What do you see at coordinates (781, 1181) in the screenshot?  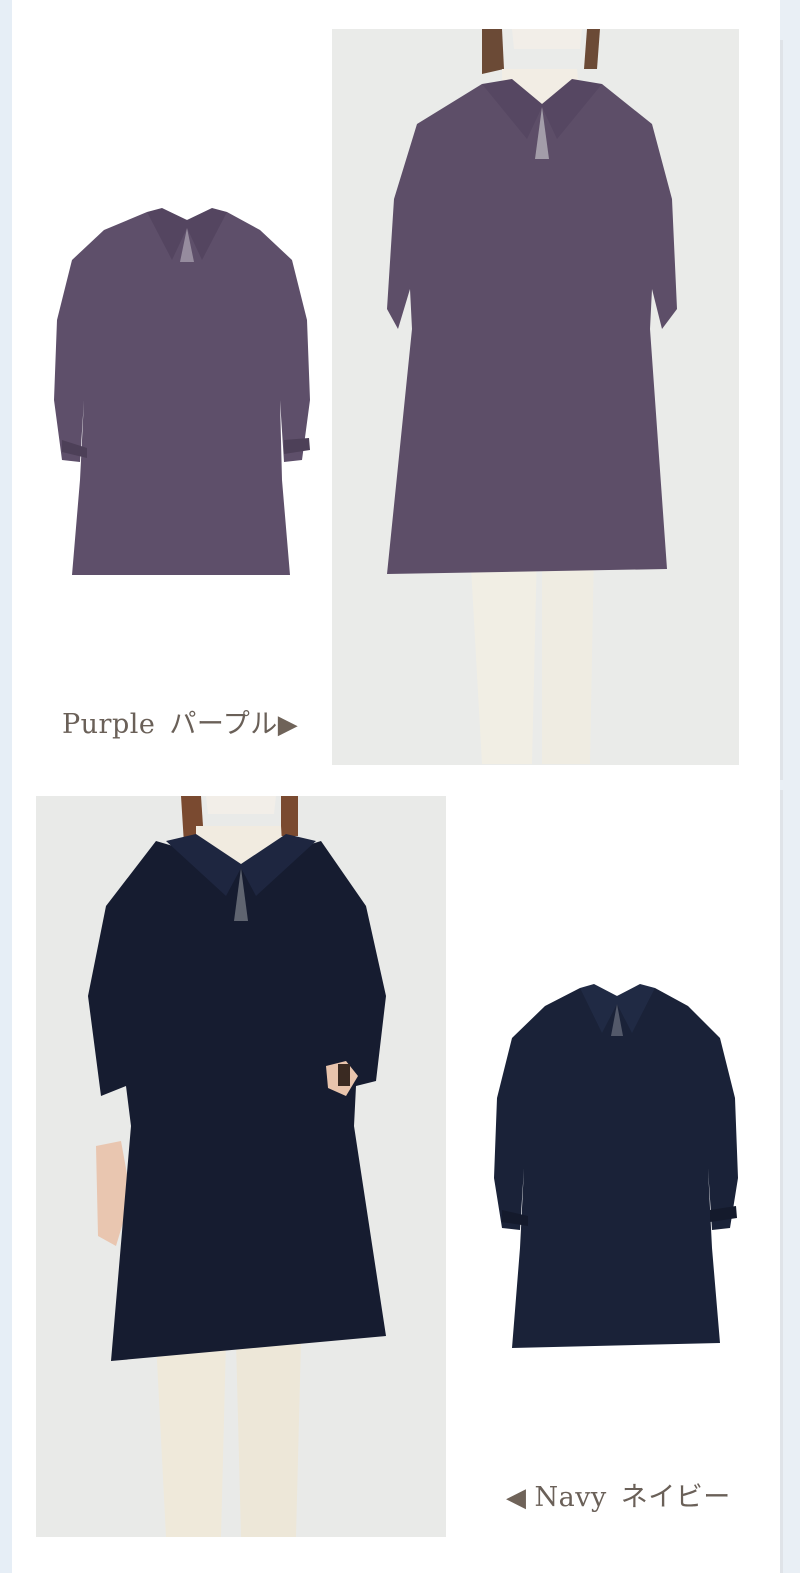 I see `side-divider-bottom` at bounding box center [781, 1181].